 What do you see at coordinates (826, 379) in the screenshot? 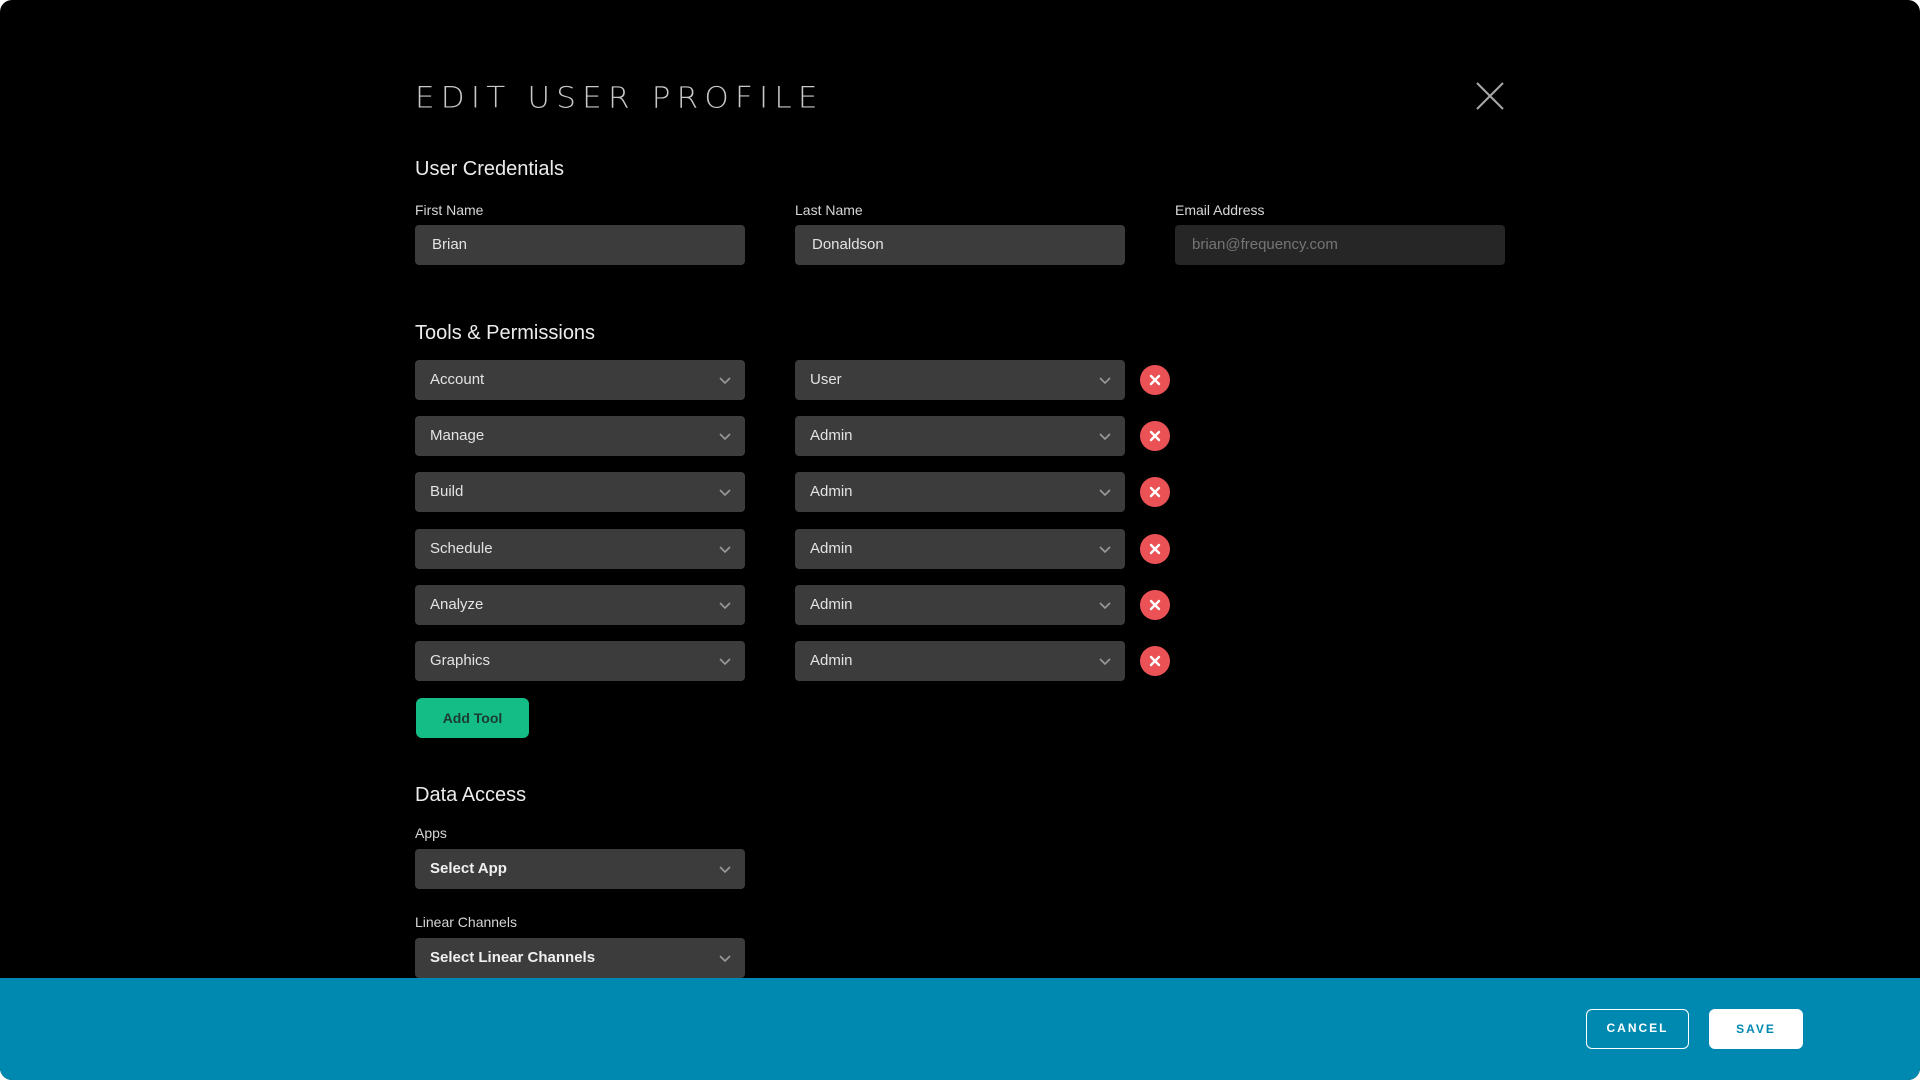
I see `role-select-value: User` at bounding box center [826, 379].